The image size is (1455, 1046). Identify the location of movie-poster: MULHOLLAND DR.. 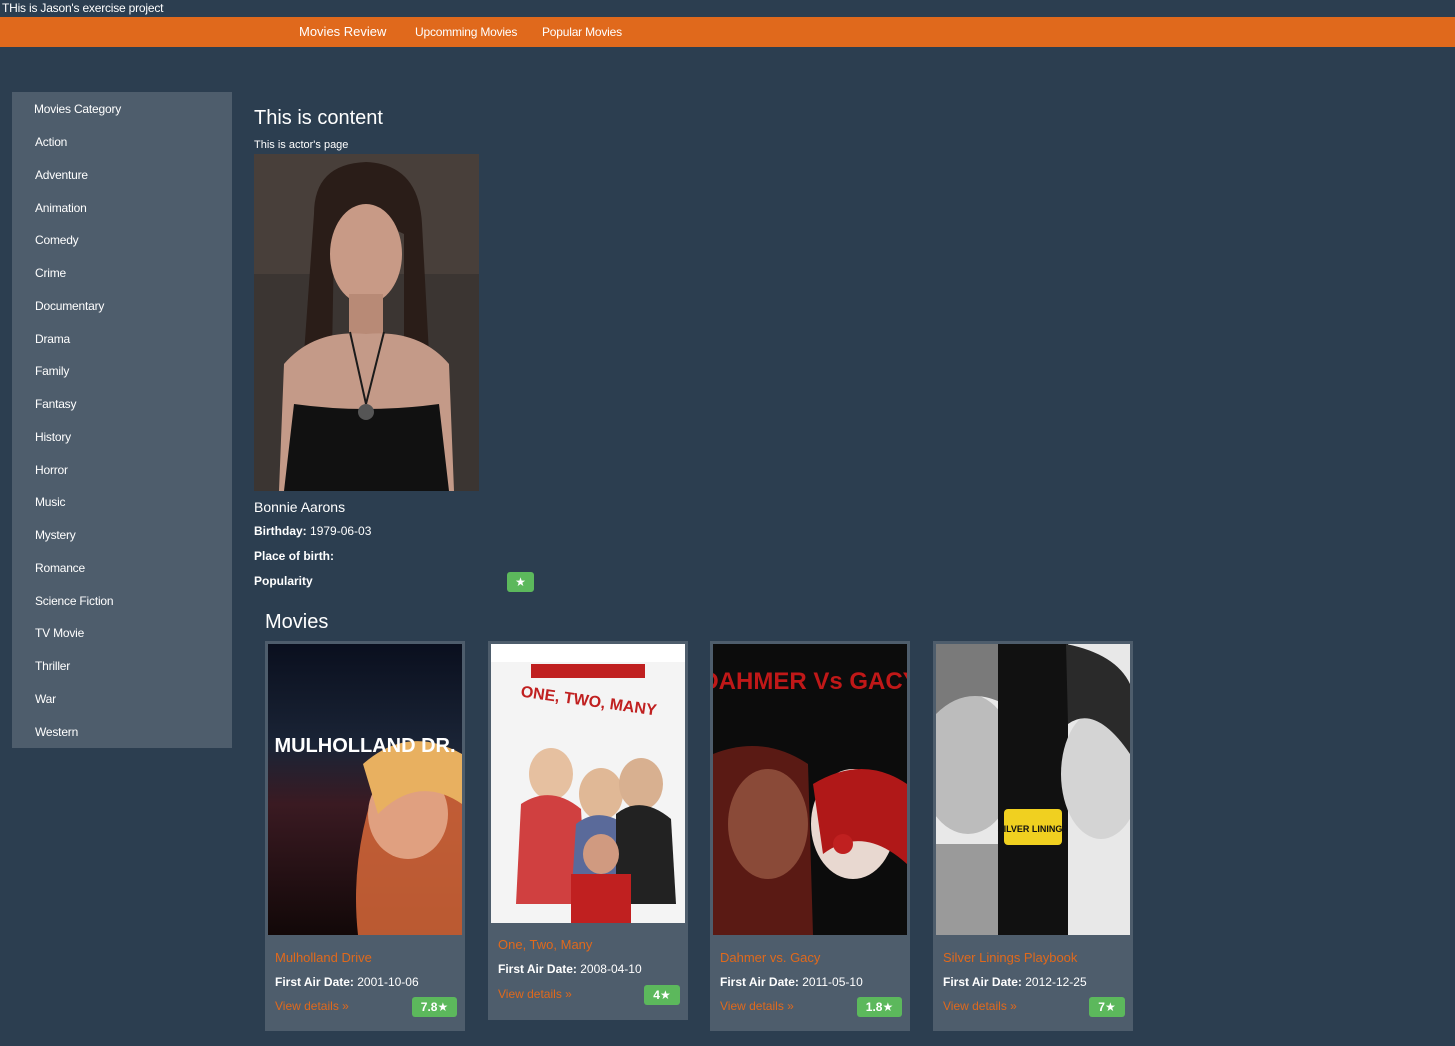
(365, 789).